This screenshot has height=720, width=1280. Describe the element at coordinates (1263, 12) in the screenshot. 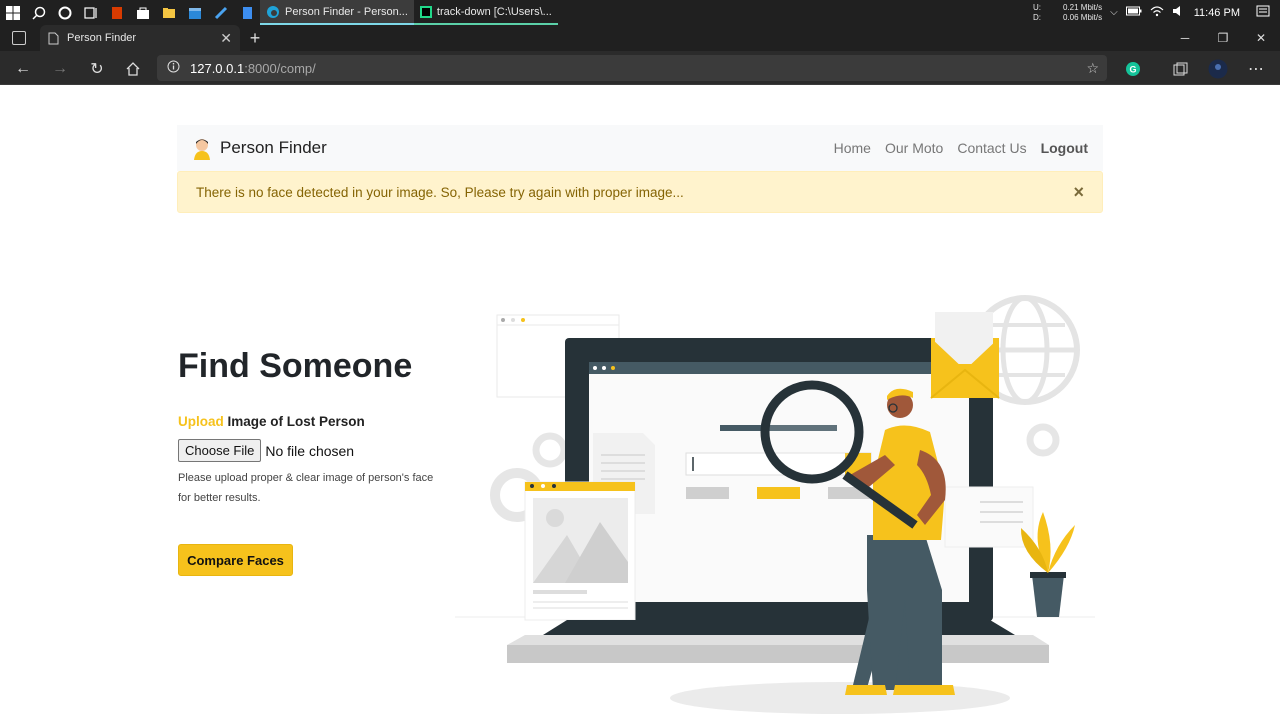

I see `notification-icon` at that location.